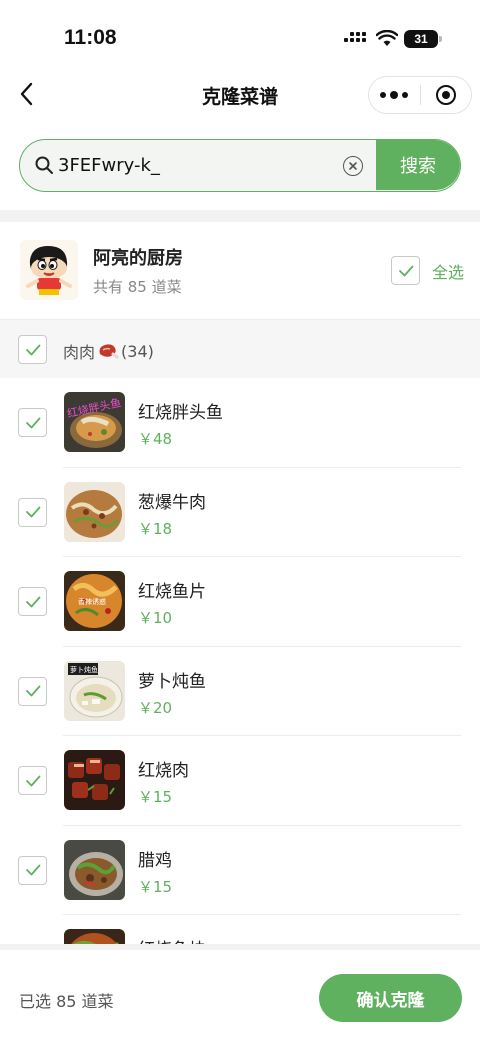 The height and width of the screenshot is (1044, 480). What do you see at coordinates (390, 998) in the screenshot?
I see `confirm-clone-button: 确认克隆` at bounding box center [390, 998].